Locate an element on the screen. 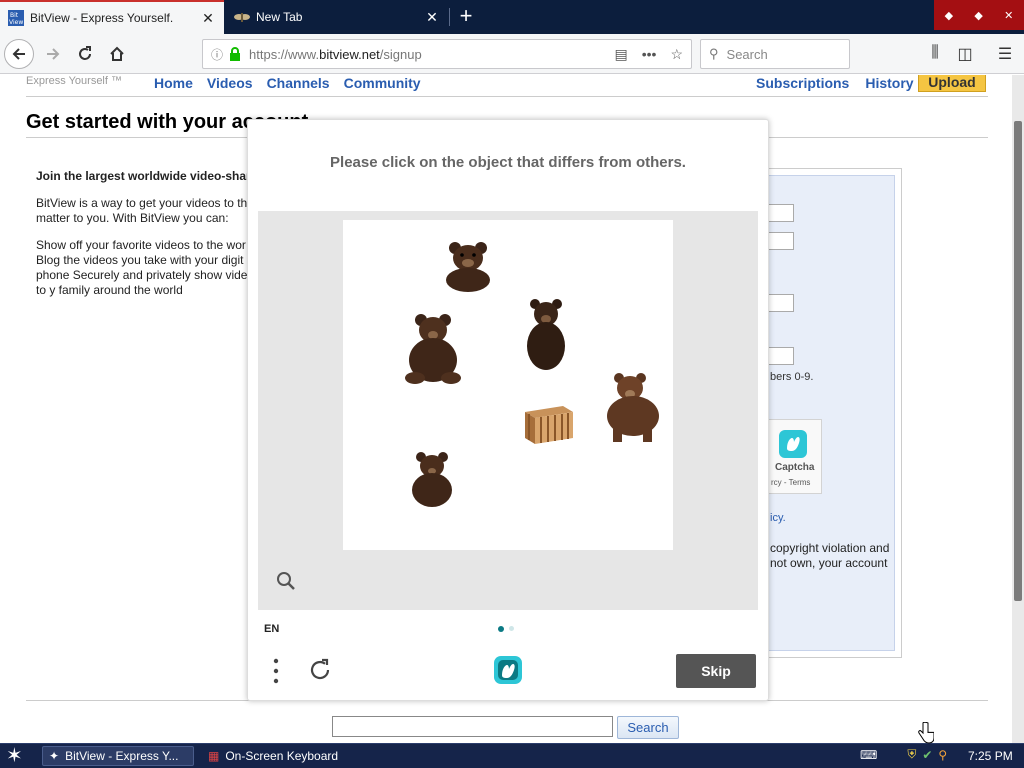 This screenshot has height=768, width=1024. search-tray-icon: ⚲ is located at coordinates (942, 755).